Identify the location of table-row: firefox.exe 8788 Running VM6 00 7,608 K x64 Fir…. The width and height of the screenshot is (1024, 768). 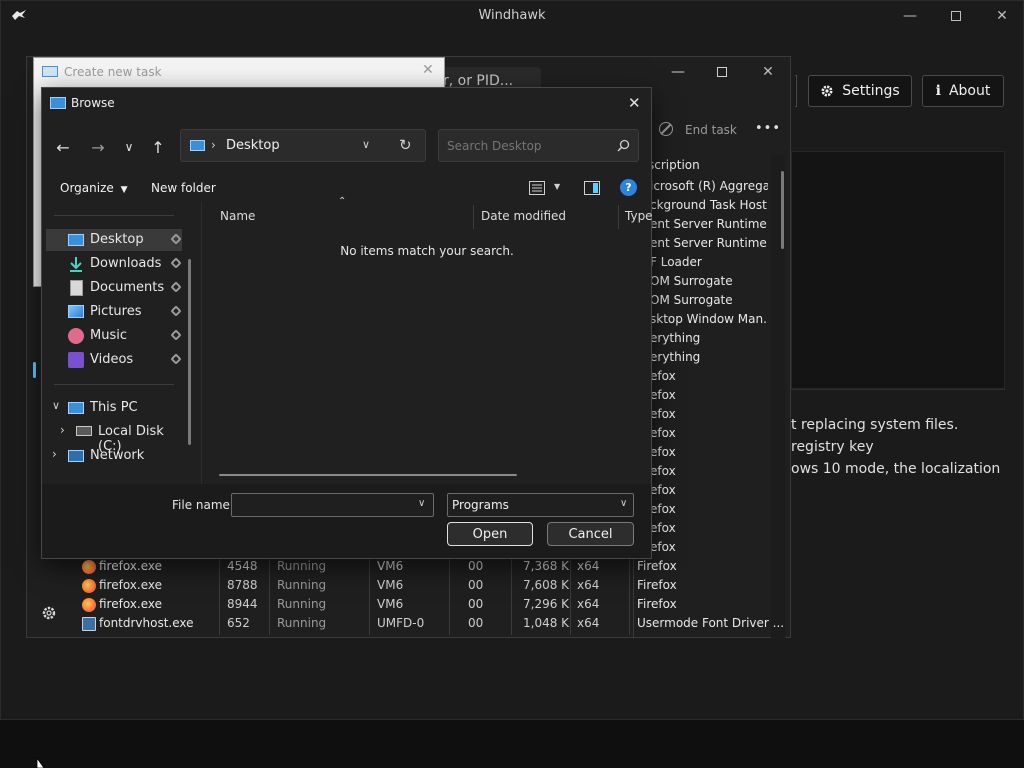
(399, 586).